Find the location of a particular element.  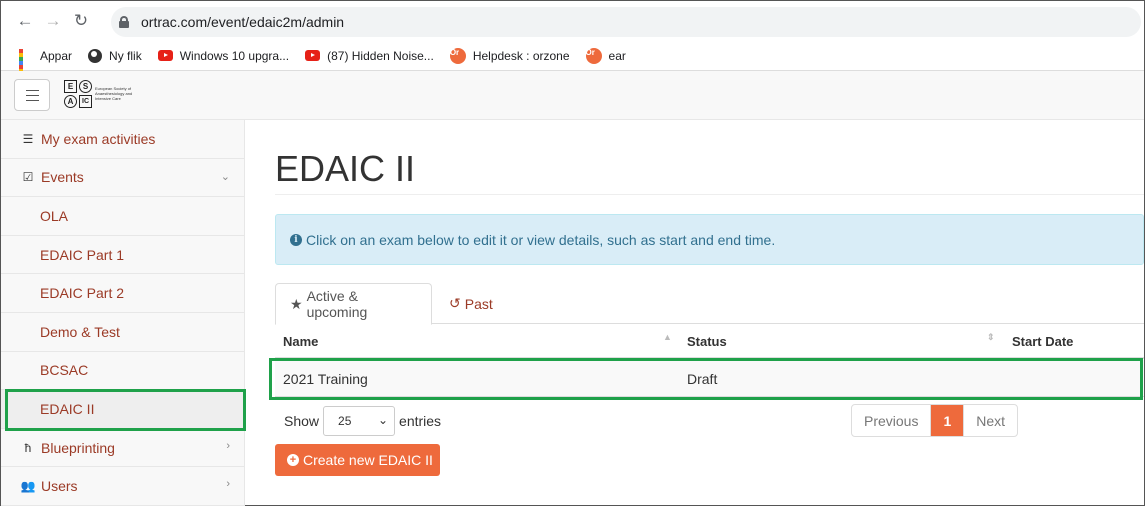

reload-icon: ↻ is located at coordinates (81, 21).